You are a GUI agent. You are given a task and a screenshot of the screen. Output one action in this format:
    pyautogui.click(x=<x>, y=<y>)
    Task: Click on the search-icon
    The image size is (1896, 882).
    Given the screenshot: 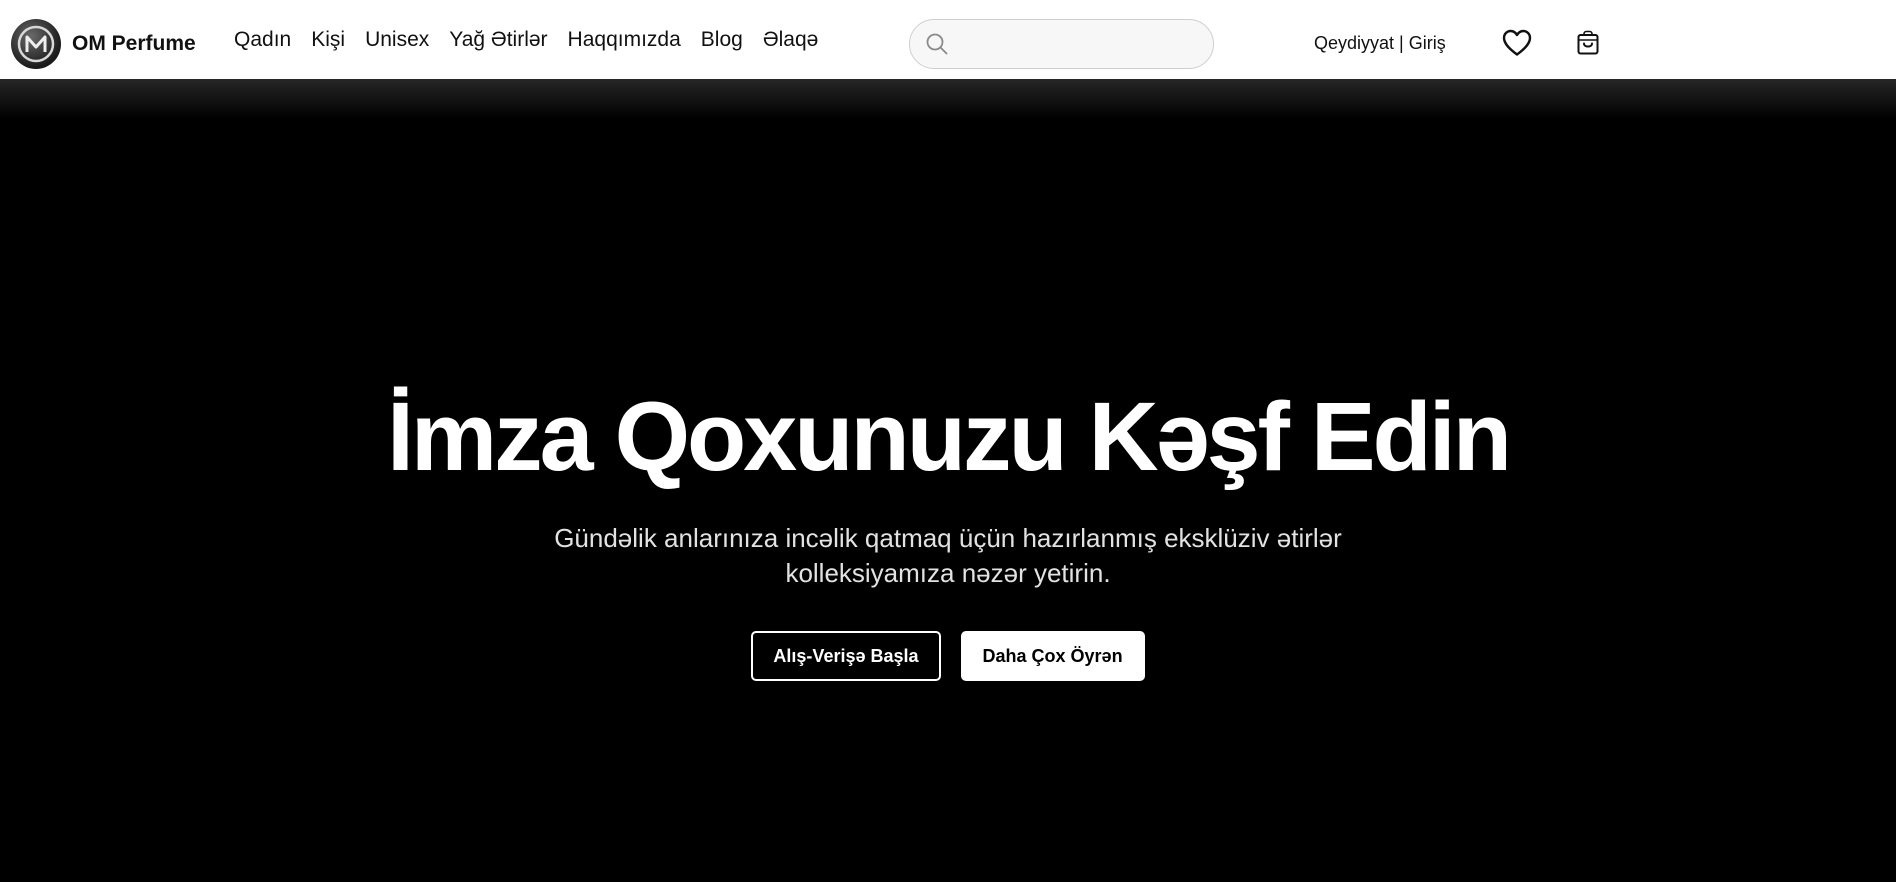 What is the action you would take?
    pyautogui.click(x=937, y=44)
    